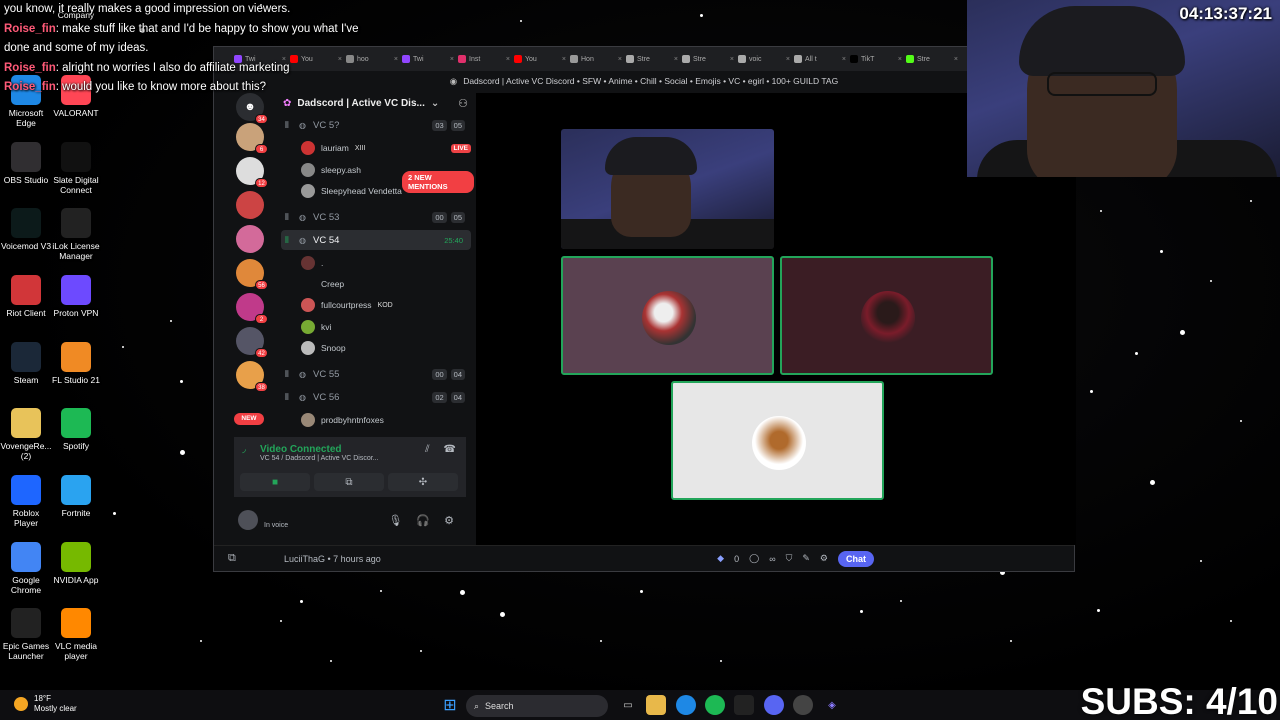 This screenshot has width=1280, height=720. What do you see at coordinates (820, 59) in the screenshot?
I see `browser-tab: All t ×` at bounding box center [820, 59].